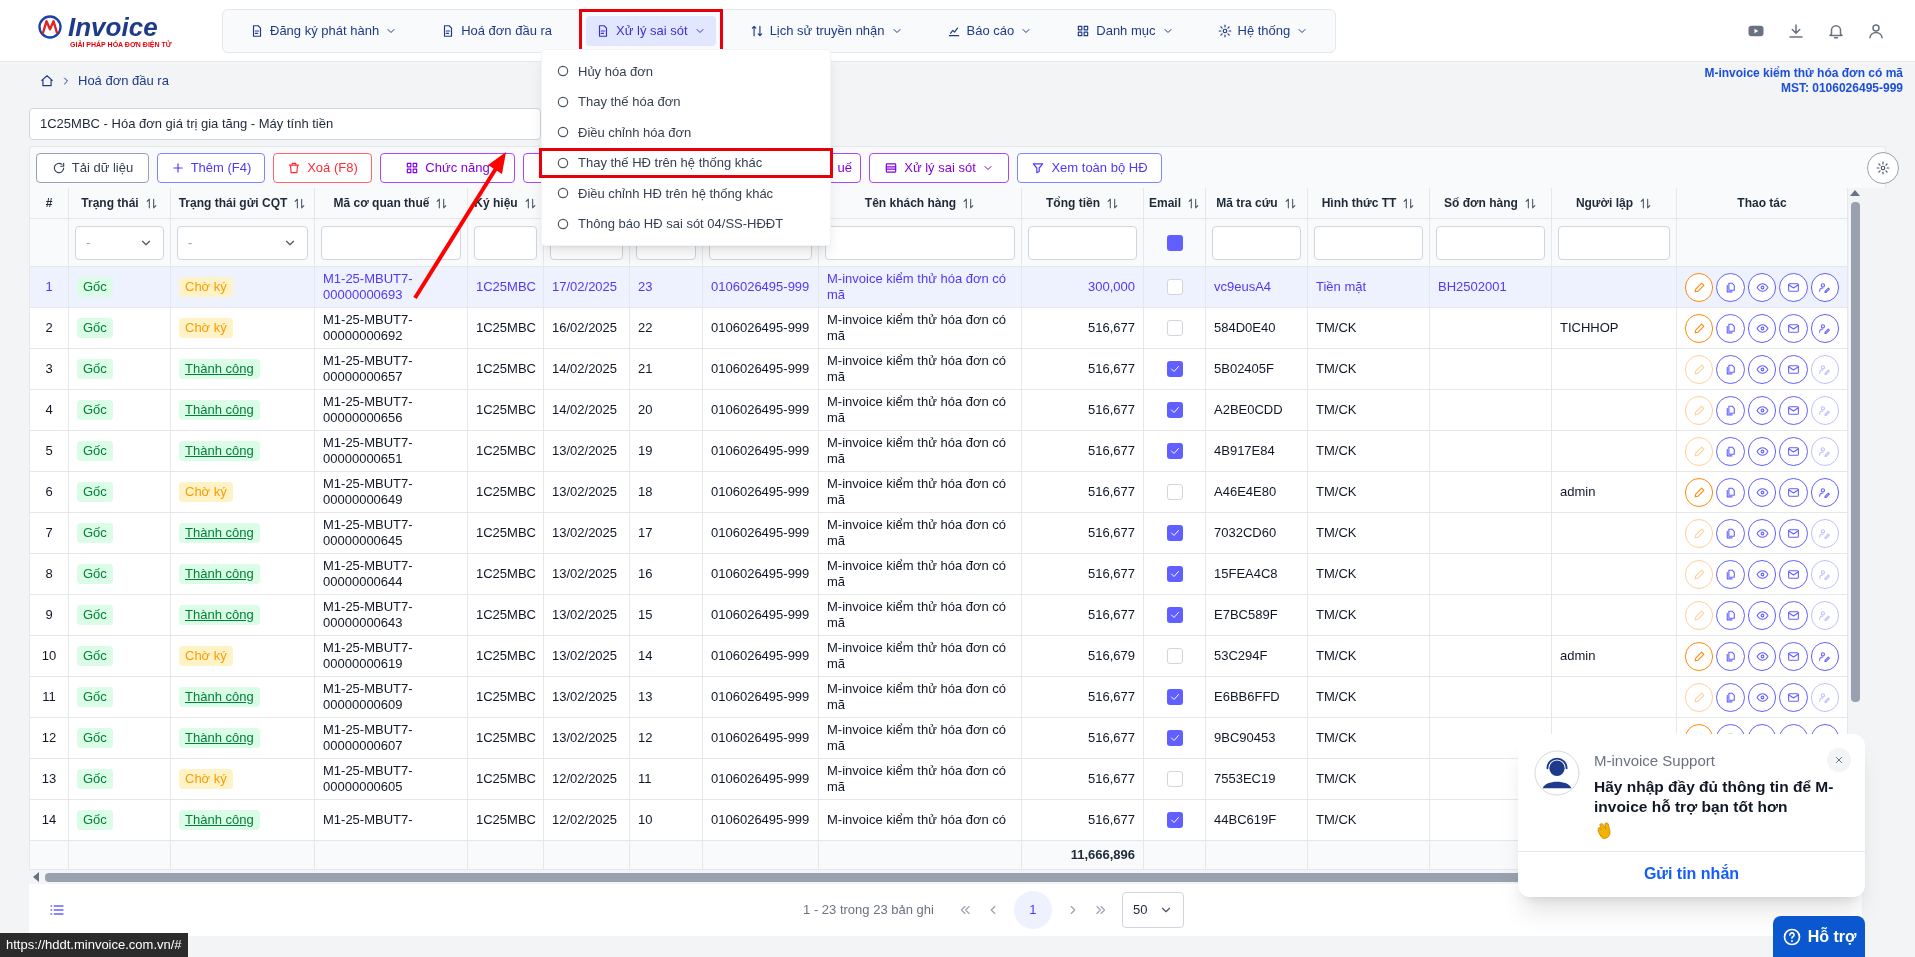 This screenshot has width=1915, height=957. Describe the element at coordinates (1876, 30) in the screenshot. I see `user-icon` at that location.